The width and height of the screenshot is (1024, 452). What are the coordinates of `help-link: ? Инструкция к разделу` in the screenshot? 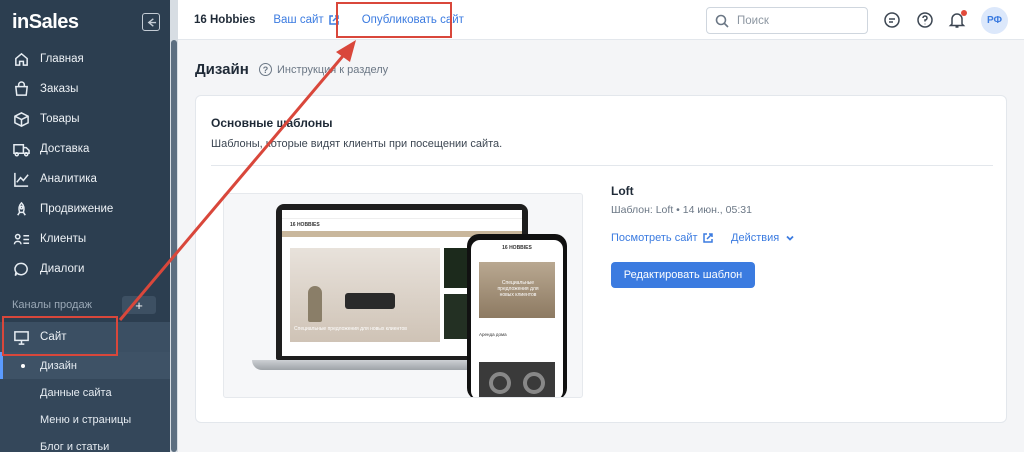 It's located at (323, 69).